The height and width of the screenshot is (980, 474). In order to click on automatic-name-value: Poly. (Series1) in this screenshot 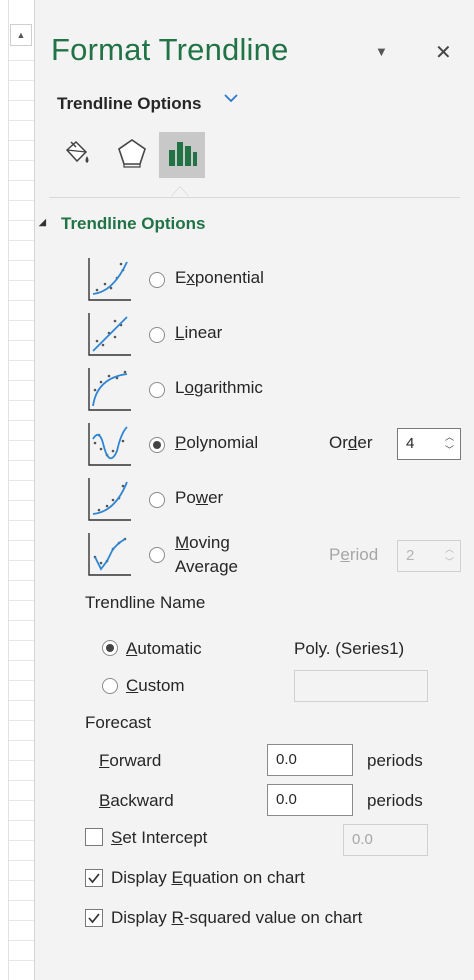, I will do `click(349, 648)`.